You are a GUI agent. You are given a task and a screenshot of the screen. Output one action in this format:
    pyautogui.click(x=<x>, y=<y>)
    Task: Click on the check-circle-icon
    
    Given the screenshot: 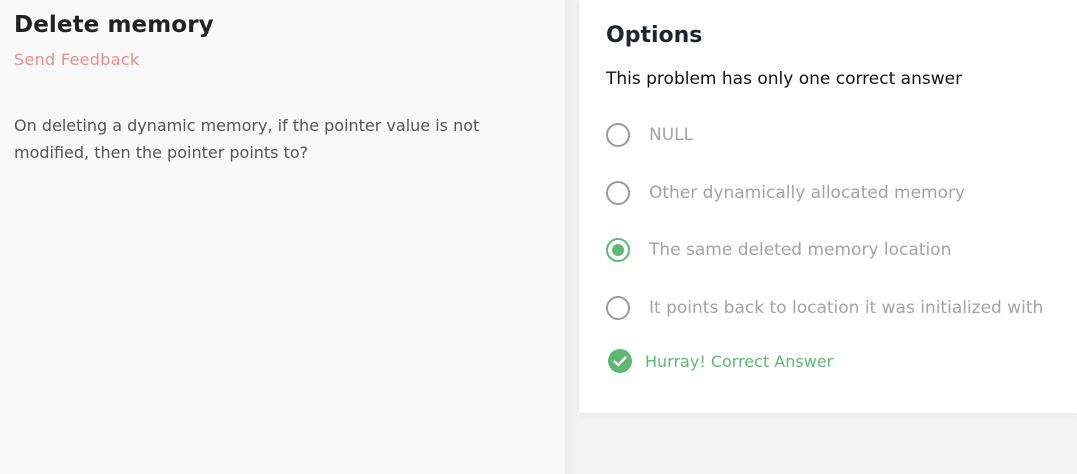 What is the action you would take?
    pyautogui.click(x=620, y=361)
    